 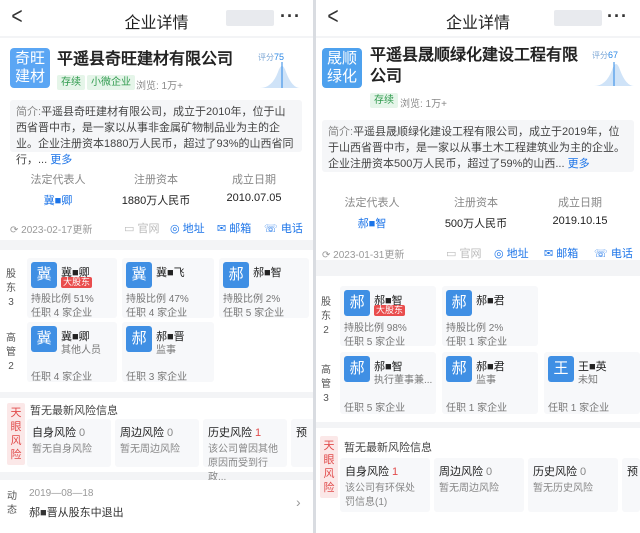 I want to click on major-shareholder-badge: 大股东, so click(x=77, y=282).